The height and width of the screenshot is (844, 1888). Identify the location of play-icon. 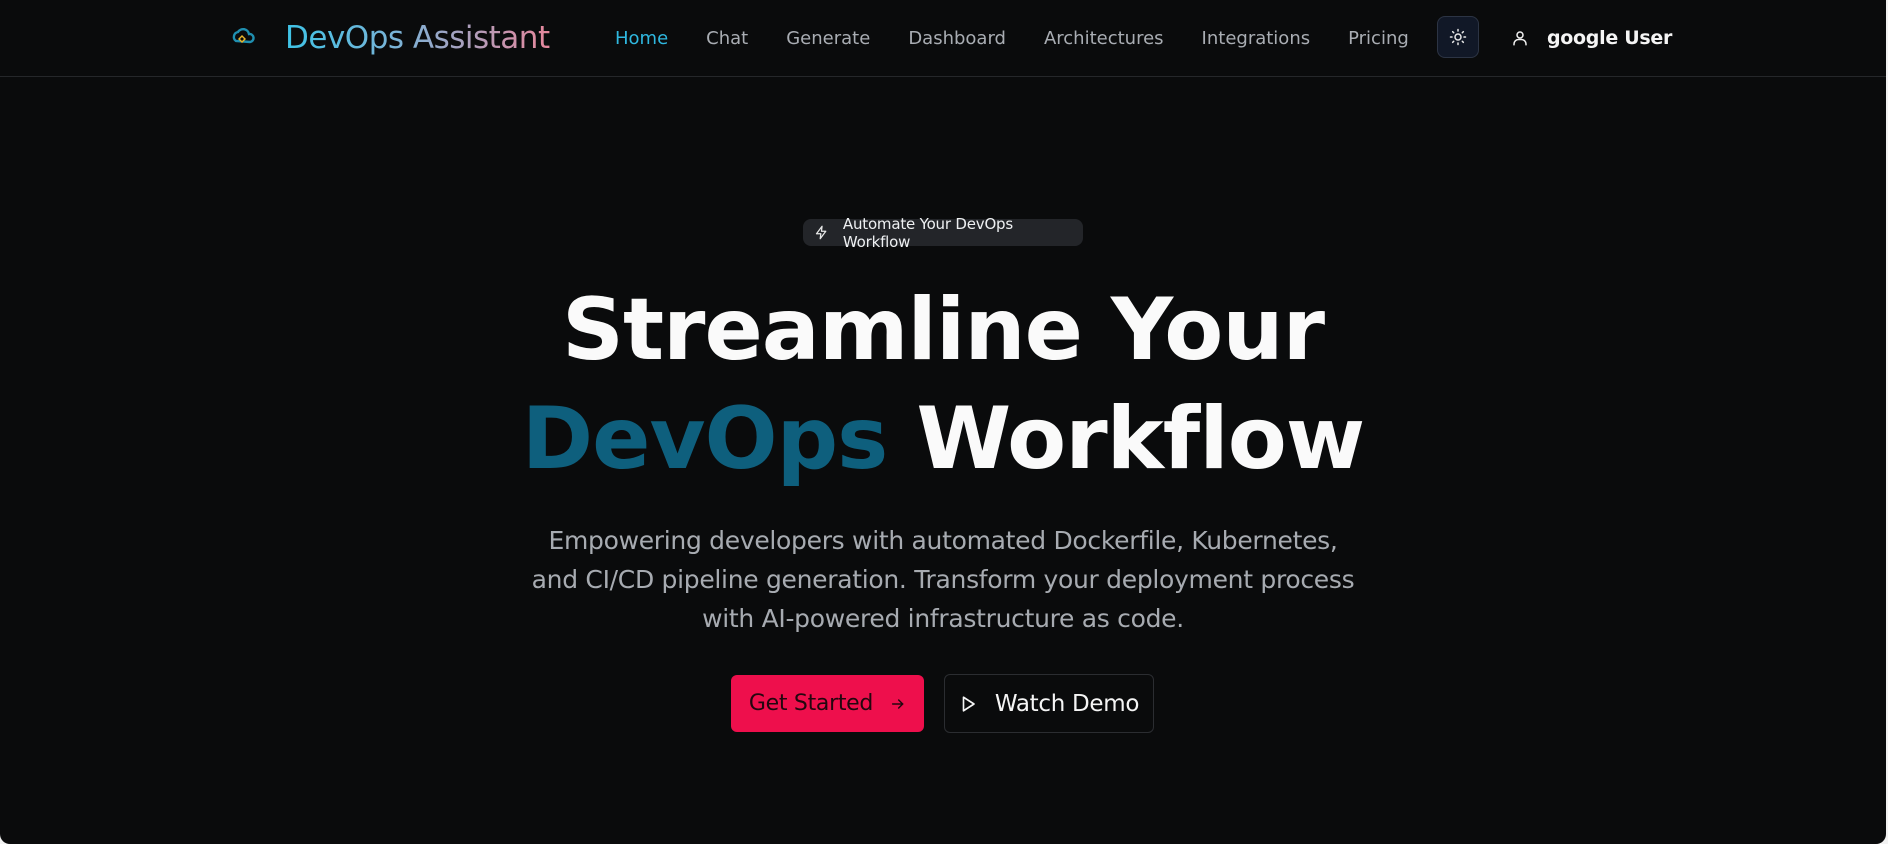
(968, 703).